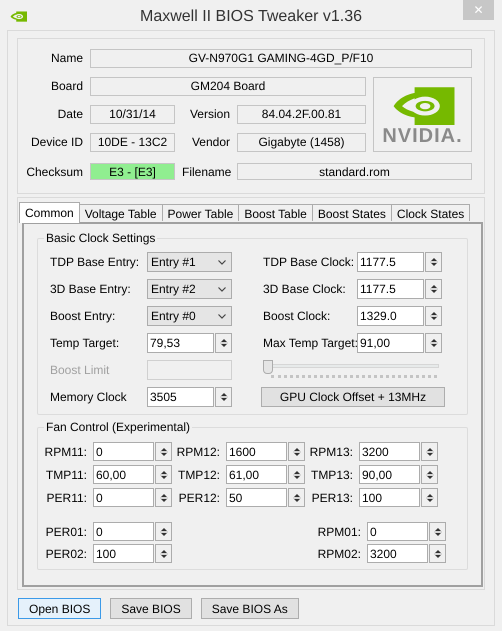  Describe the element at coordinates (339, 554) in the screenshot. I see `field-label: RPM02:` at that location.